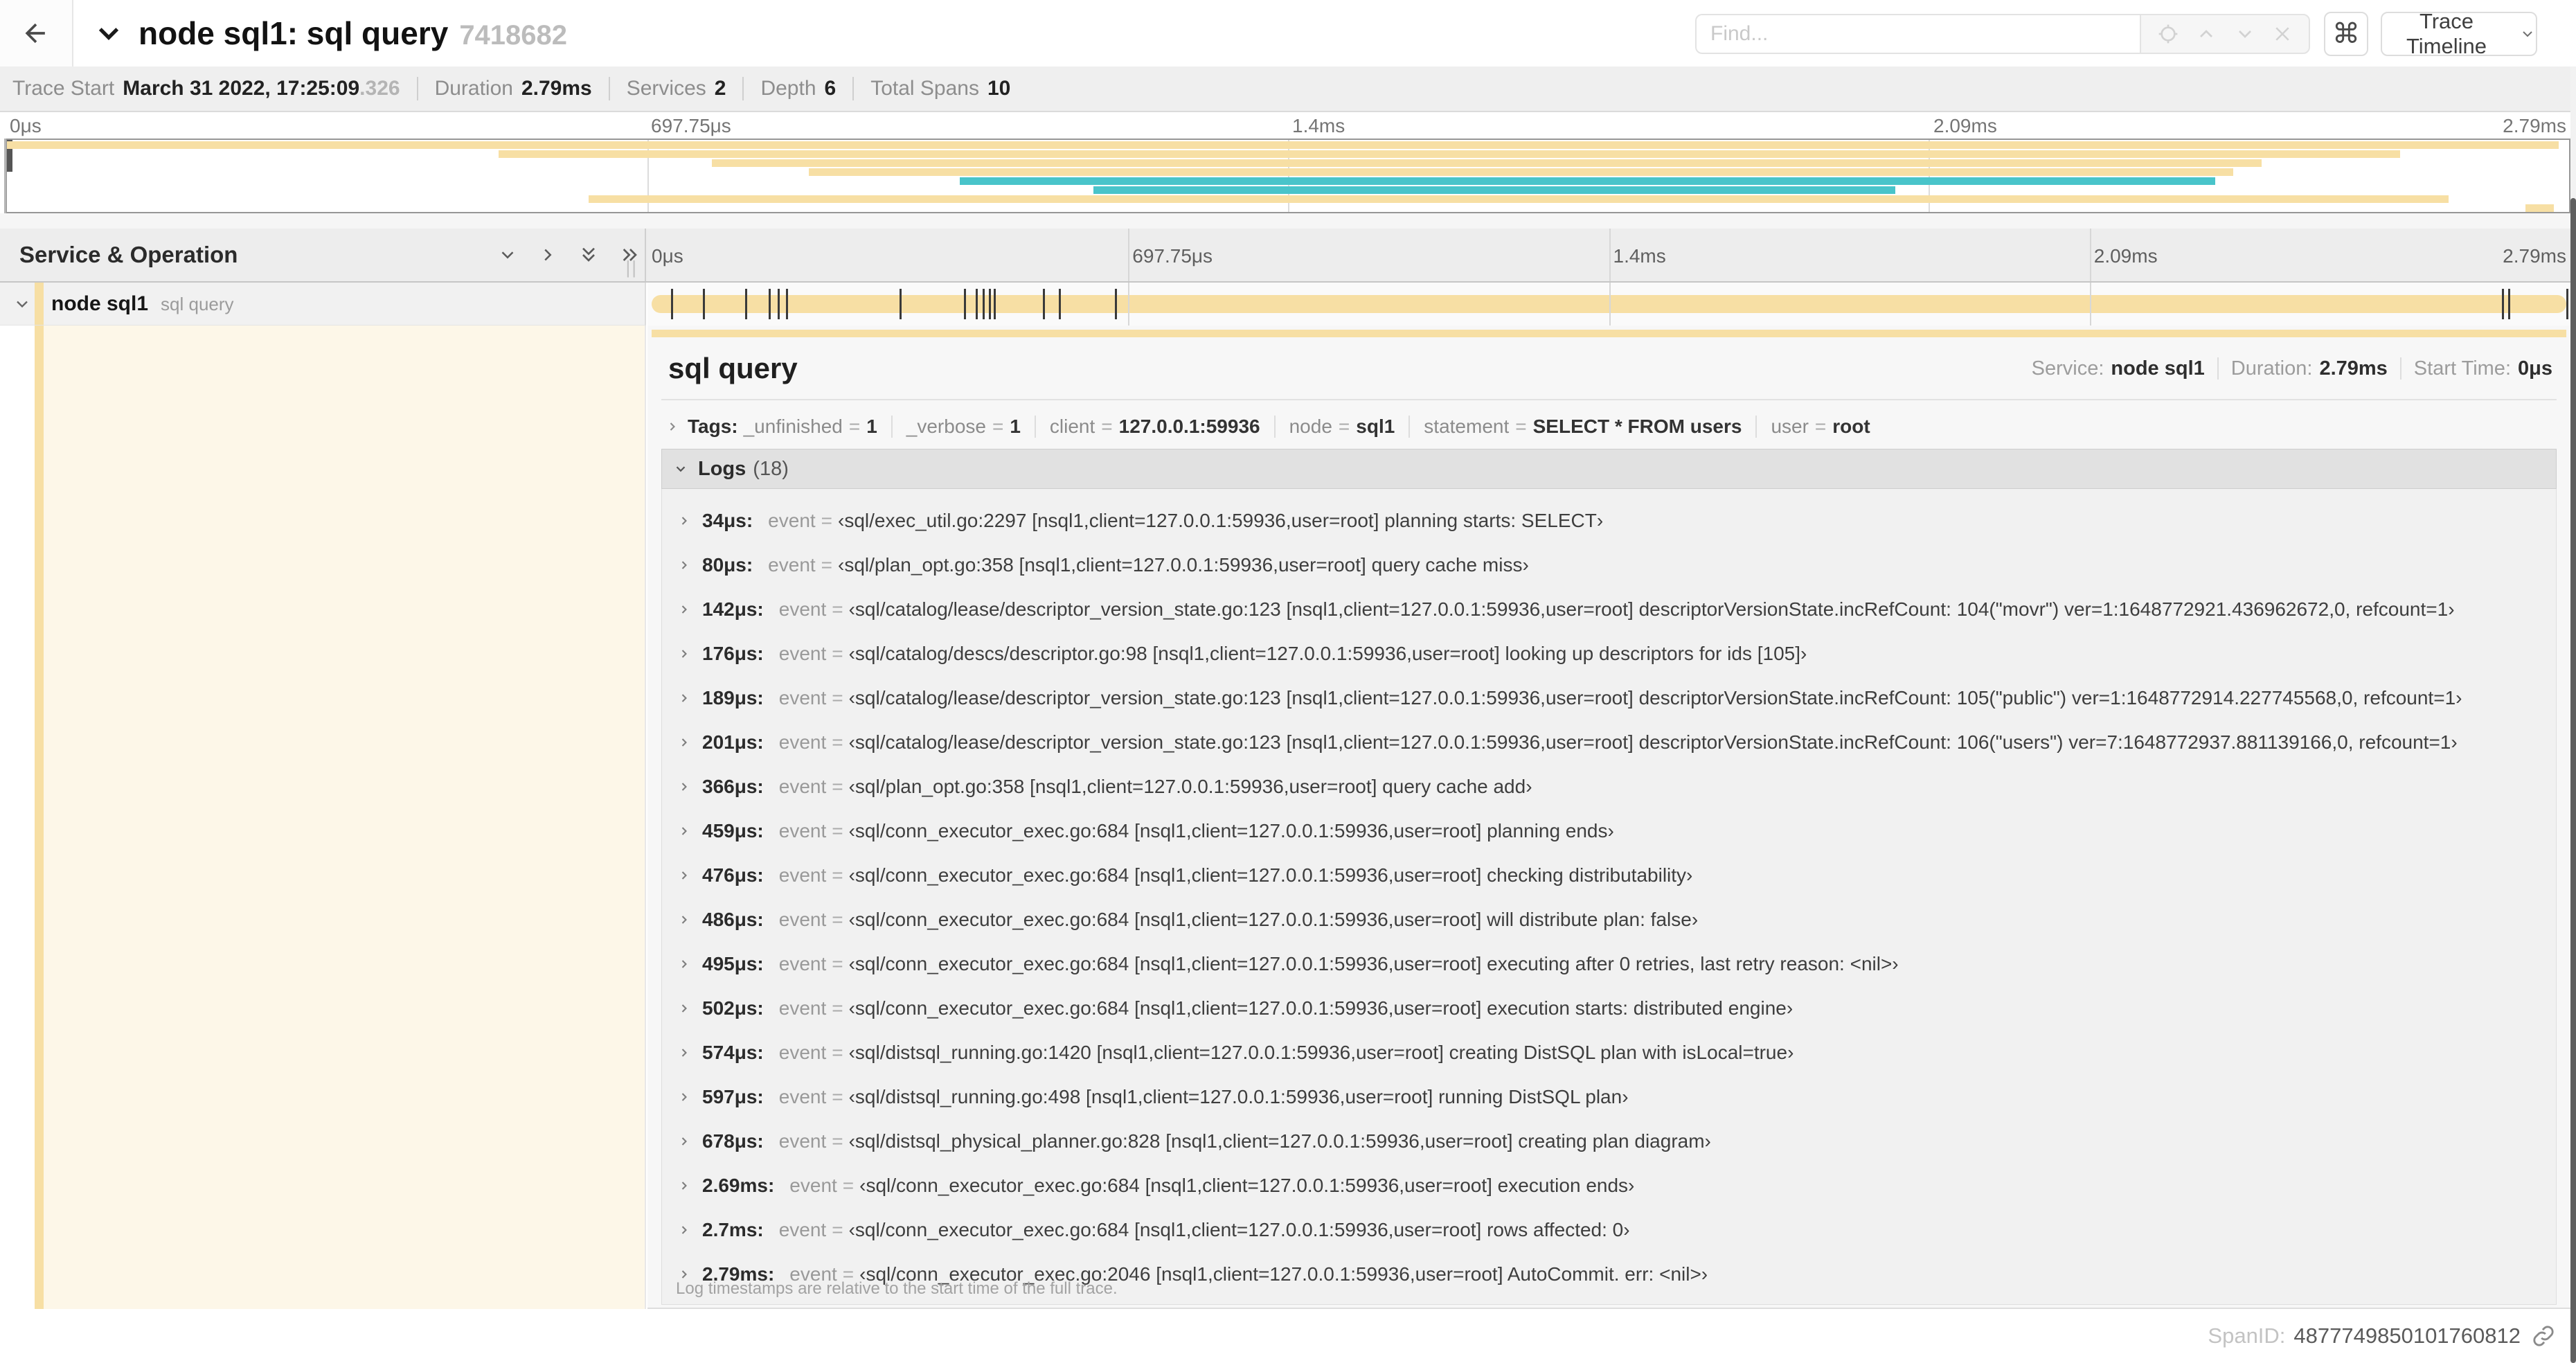 The image size is (2576, 1363). I want to click on span-footer: SpanID: 4877749850101760812, so click(1288, 1336).